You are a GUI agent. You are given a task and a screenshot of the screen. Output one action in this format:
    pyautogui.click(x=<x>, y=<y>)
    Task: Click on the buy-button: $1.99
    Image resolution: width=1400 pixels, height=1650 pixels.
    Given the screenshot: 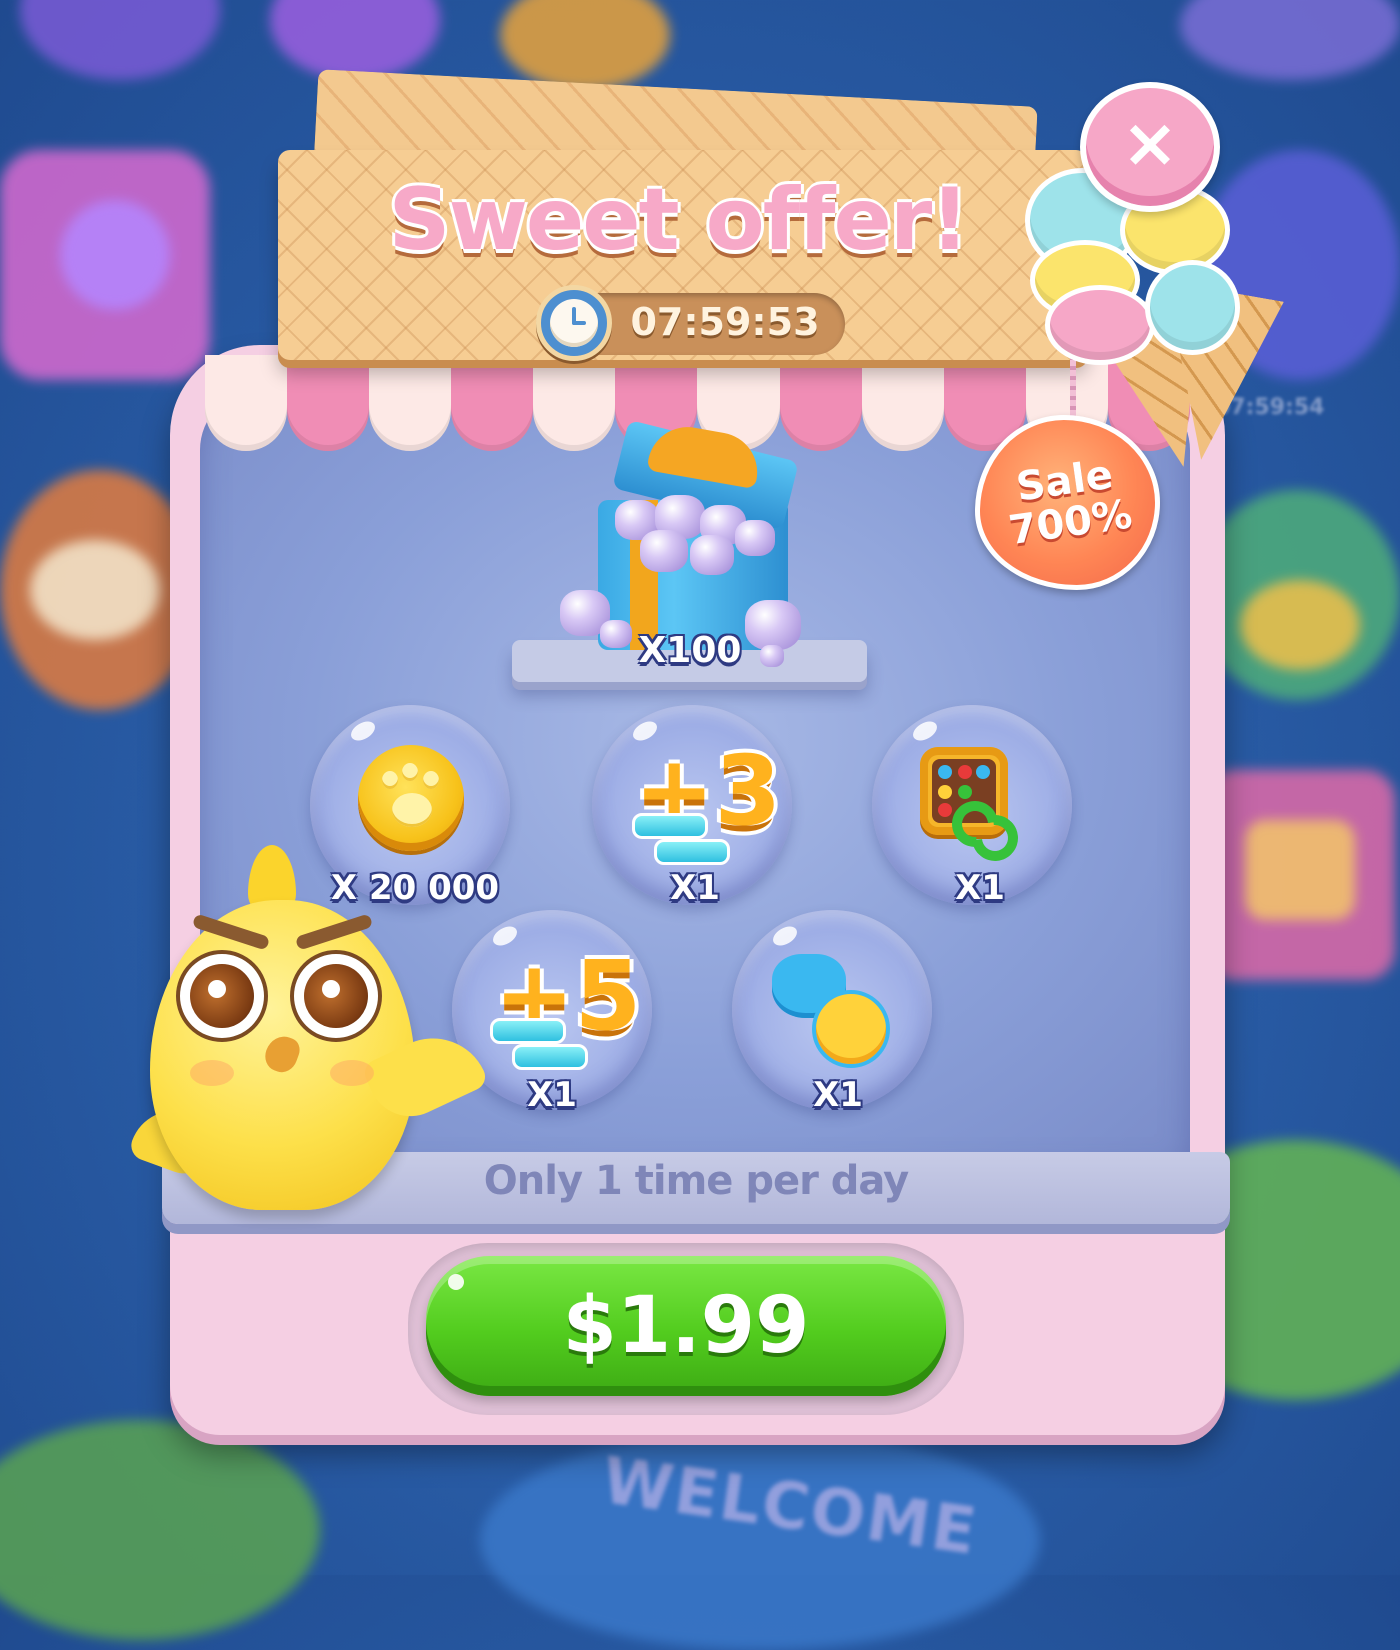 What is the action you would take?
    pyautogui.click(x=686, y=1326)
    